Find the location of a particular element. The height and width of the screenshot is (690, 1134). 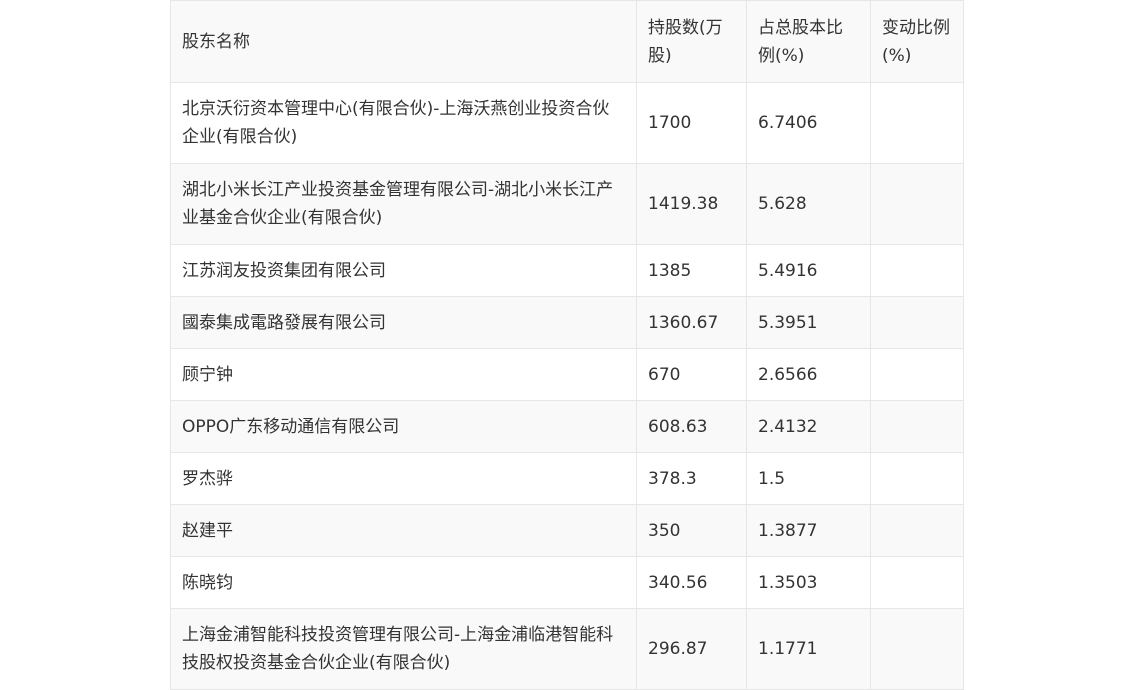

cell-shares: 296.87 is located at coordinates (691, 649).